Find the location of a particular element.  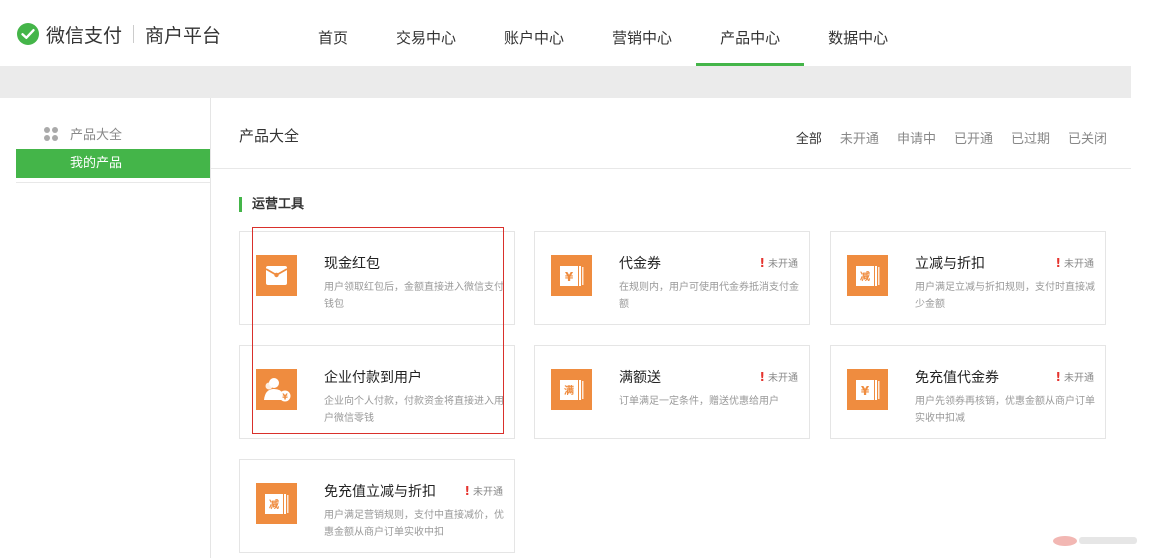

sidebar-item-my-products: 我的产品 is located at coordinates (113, 163).